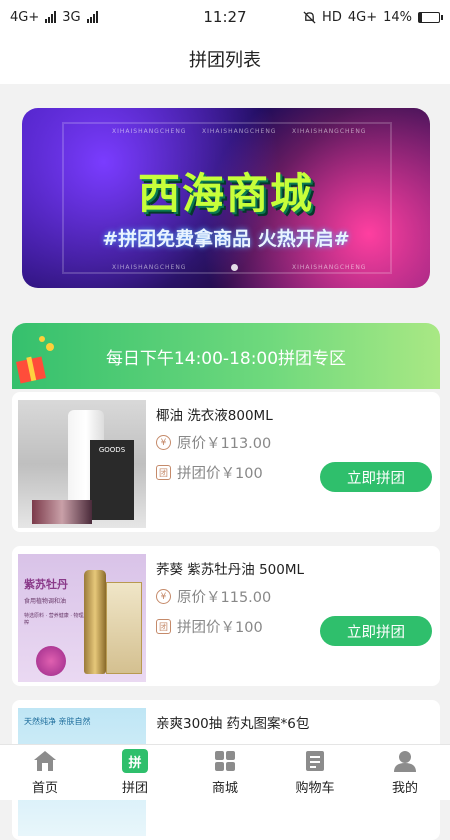  Describe the element at coordinates (214, 416) in the screenshot. I see `product-name: 椰油 洗衣液800ML` at that location.